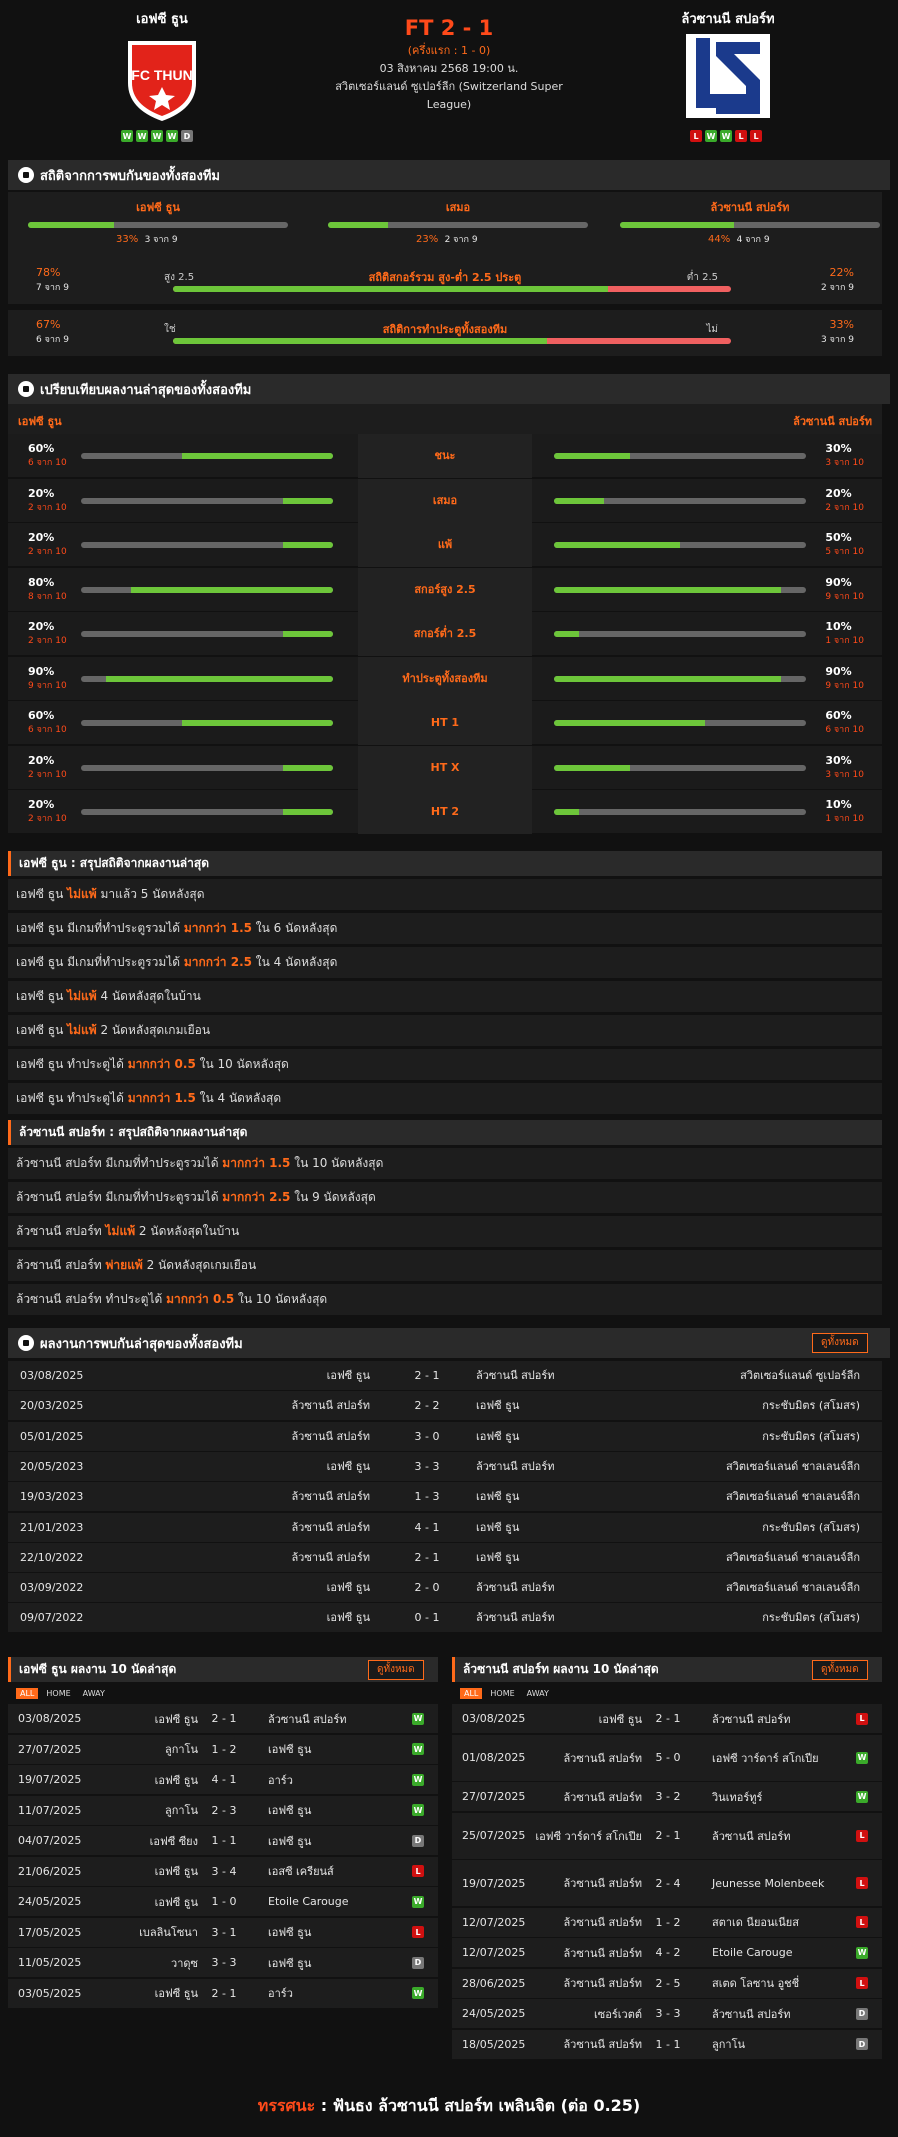 This screenshot has width=898, height=2137. Describe the element at coordinates (50, 1901) in the screenshot. I see `match-date: 24/05/2025` at that location.